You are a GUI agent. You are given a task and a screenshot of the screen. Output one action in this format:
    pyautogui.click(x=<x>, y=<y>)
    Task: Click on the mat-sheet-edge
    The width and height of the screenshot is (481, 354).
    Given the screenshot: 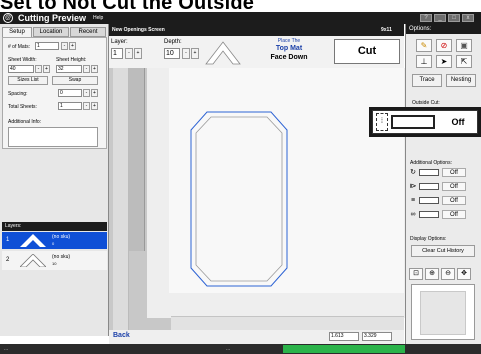 What is the action you would take?
    pyautogui.click(x=121, y=199)
    